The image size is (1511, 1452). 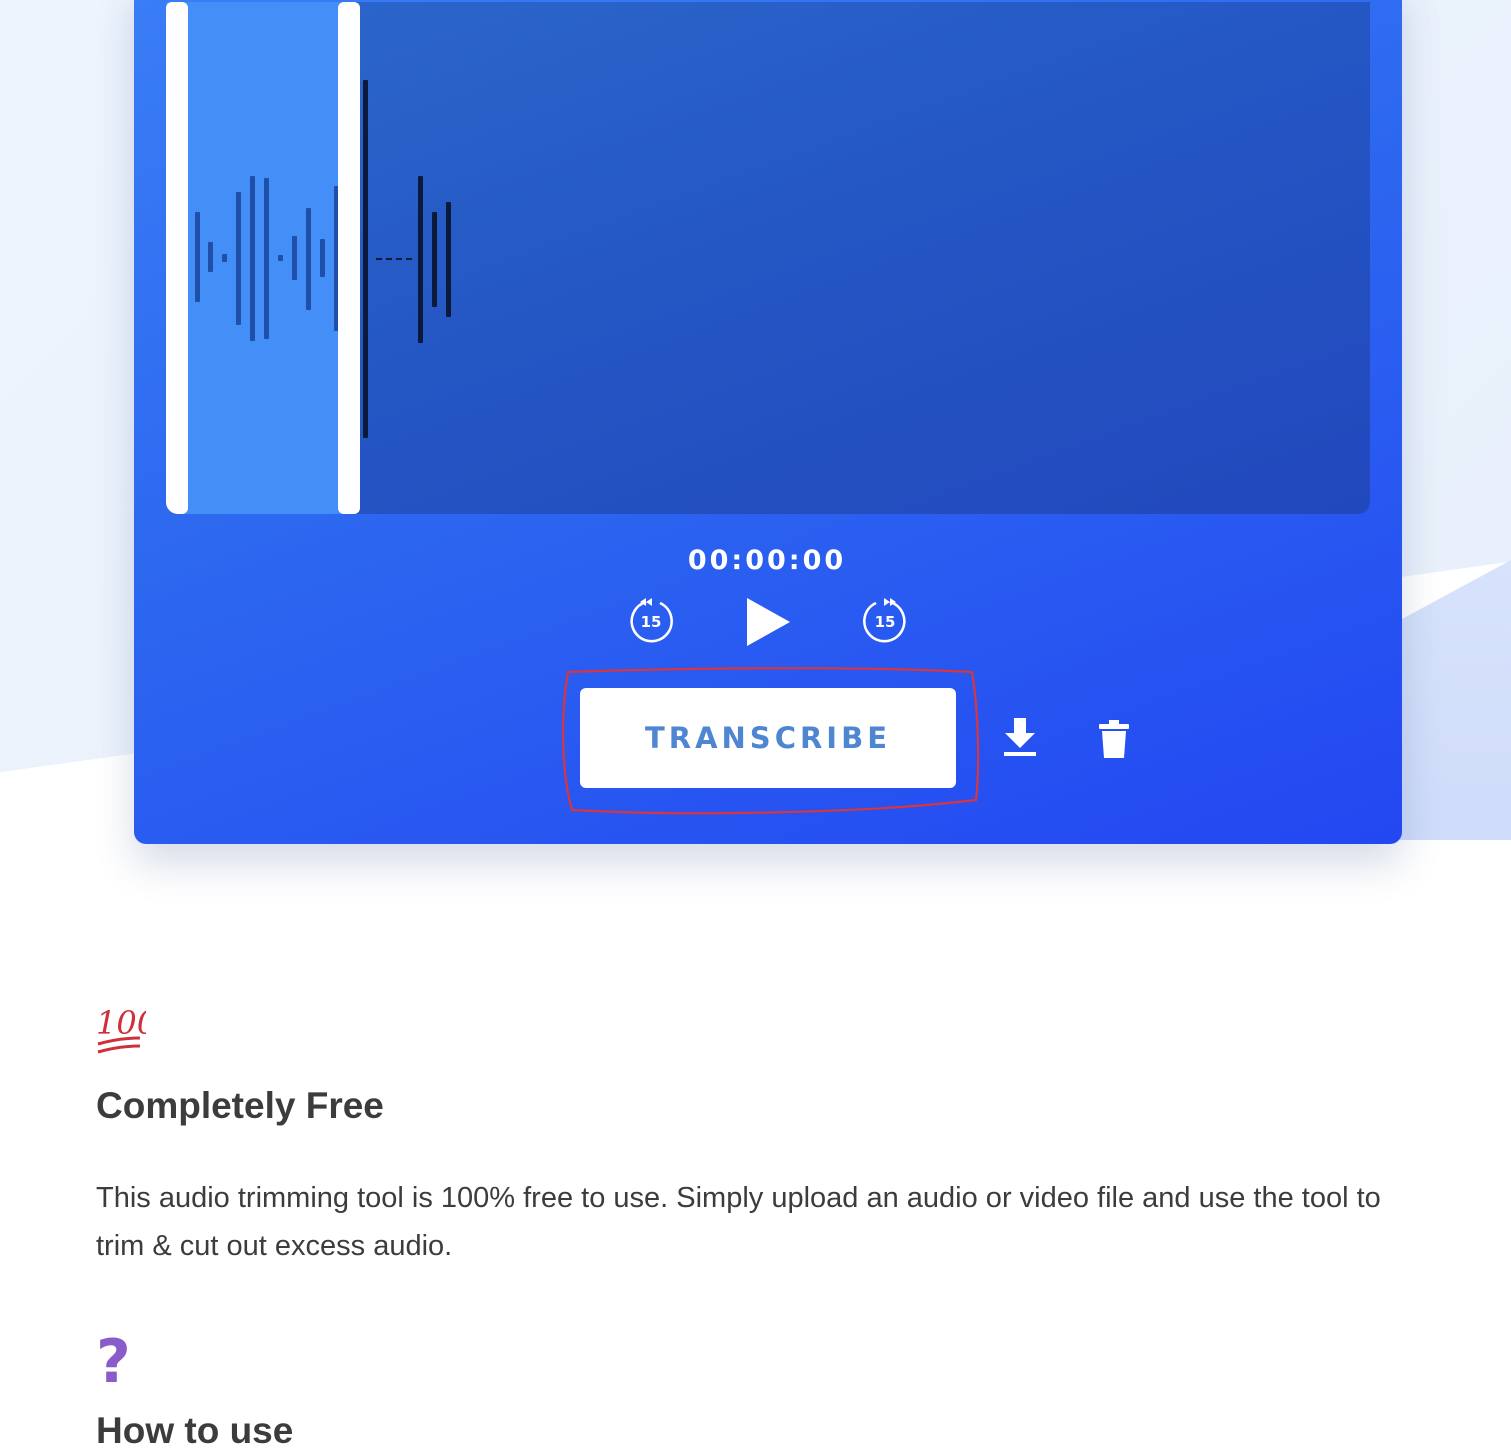 I want to click on trim-end-handle, so click(x=349, y=258).